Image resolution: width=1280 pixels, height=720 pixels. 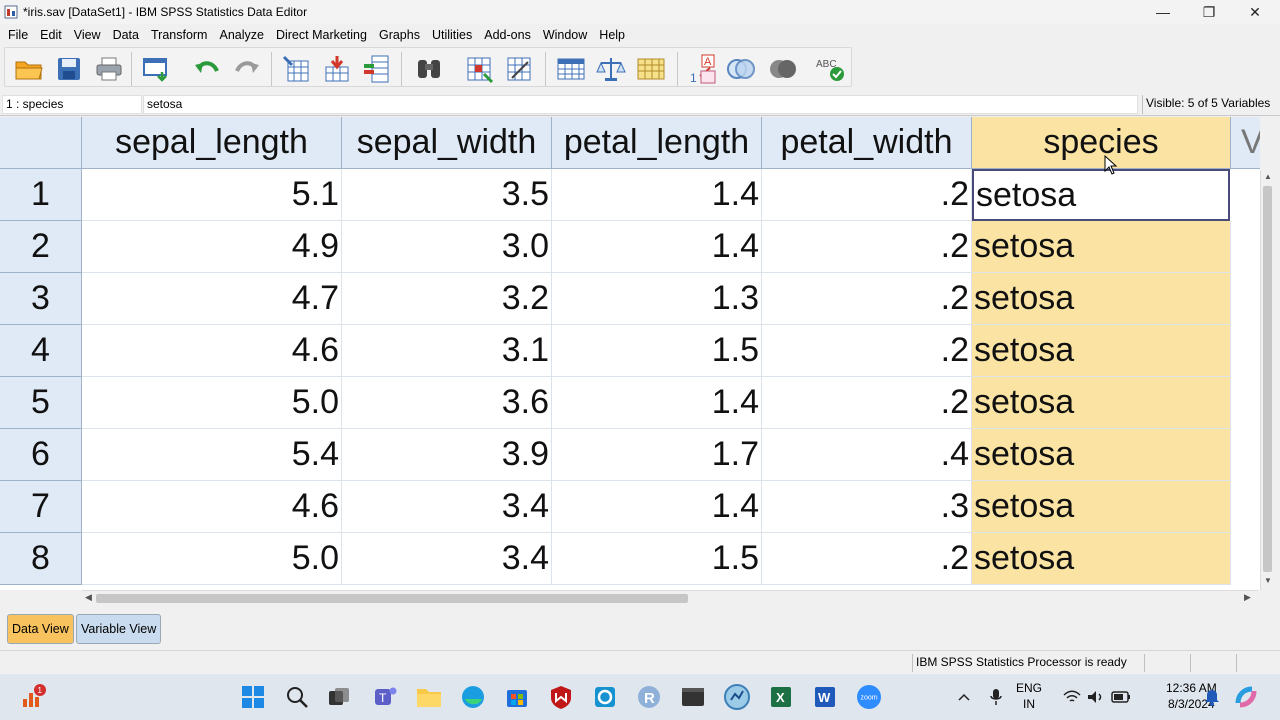 I want to click on row-header: 3, so click(x=41, y=299).